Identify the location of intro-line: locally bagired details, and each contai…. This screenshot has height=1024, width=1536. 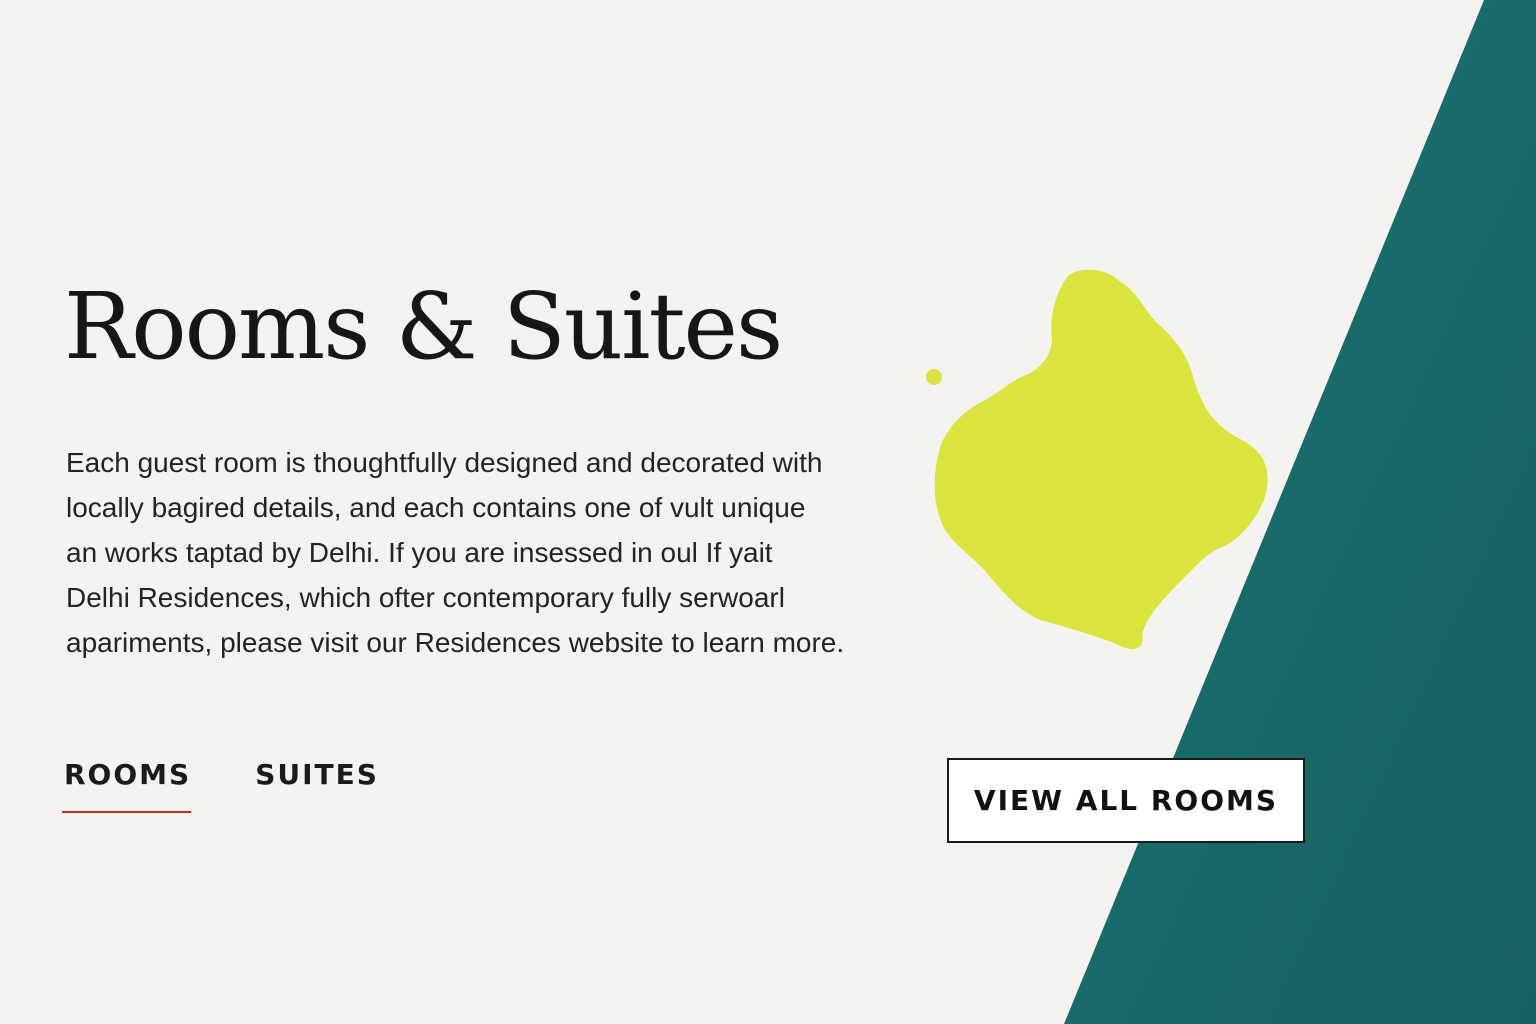
(436, 507).